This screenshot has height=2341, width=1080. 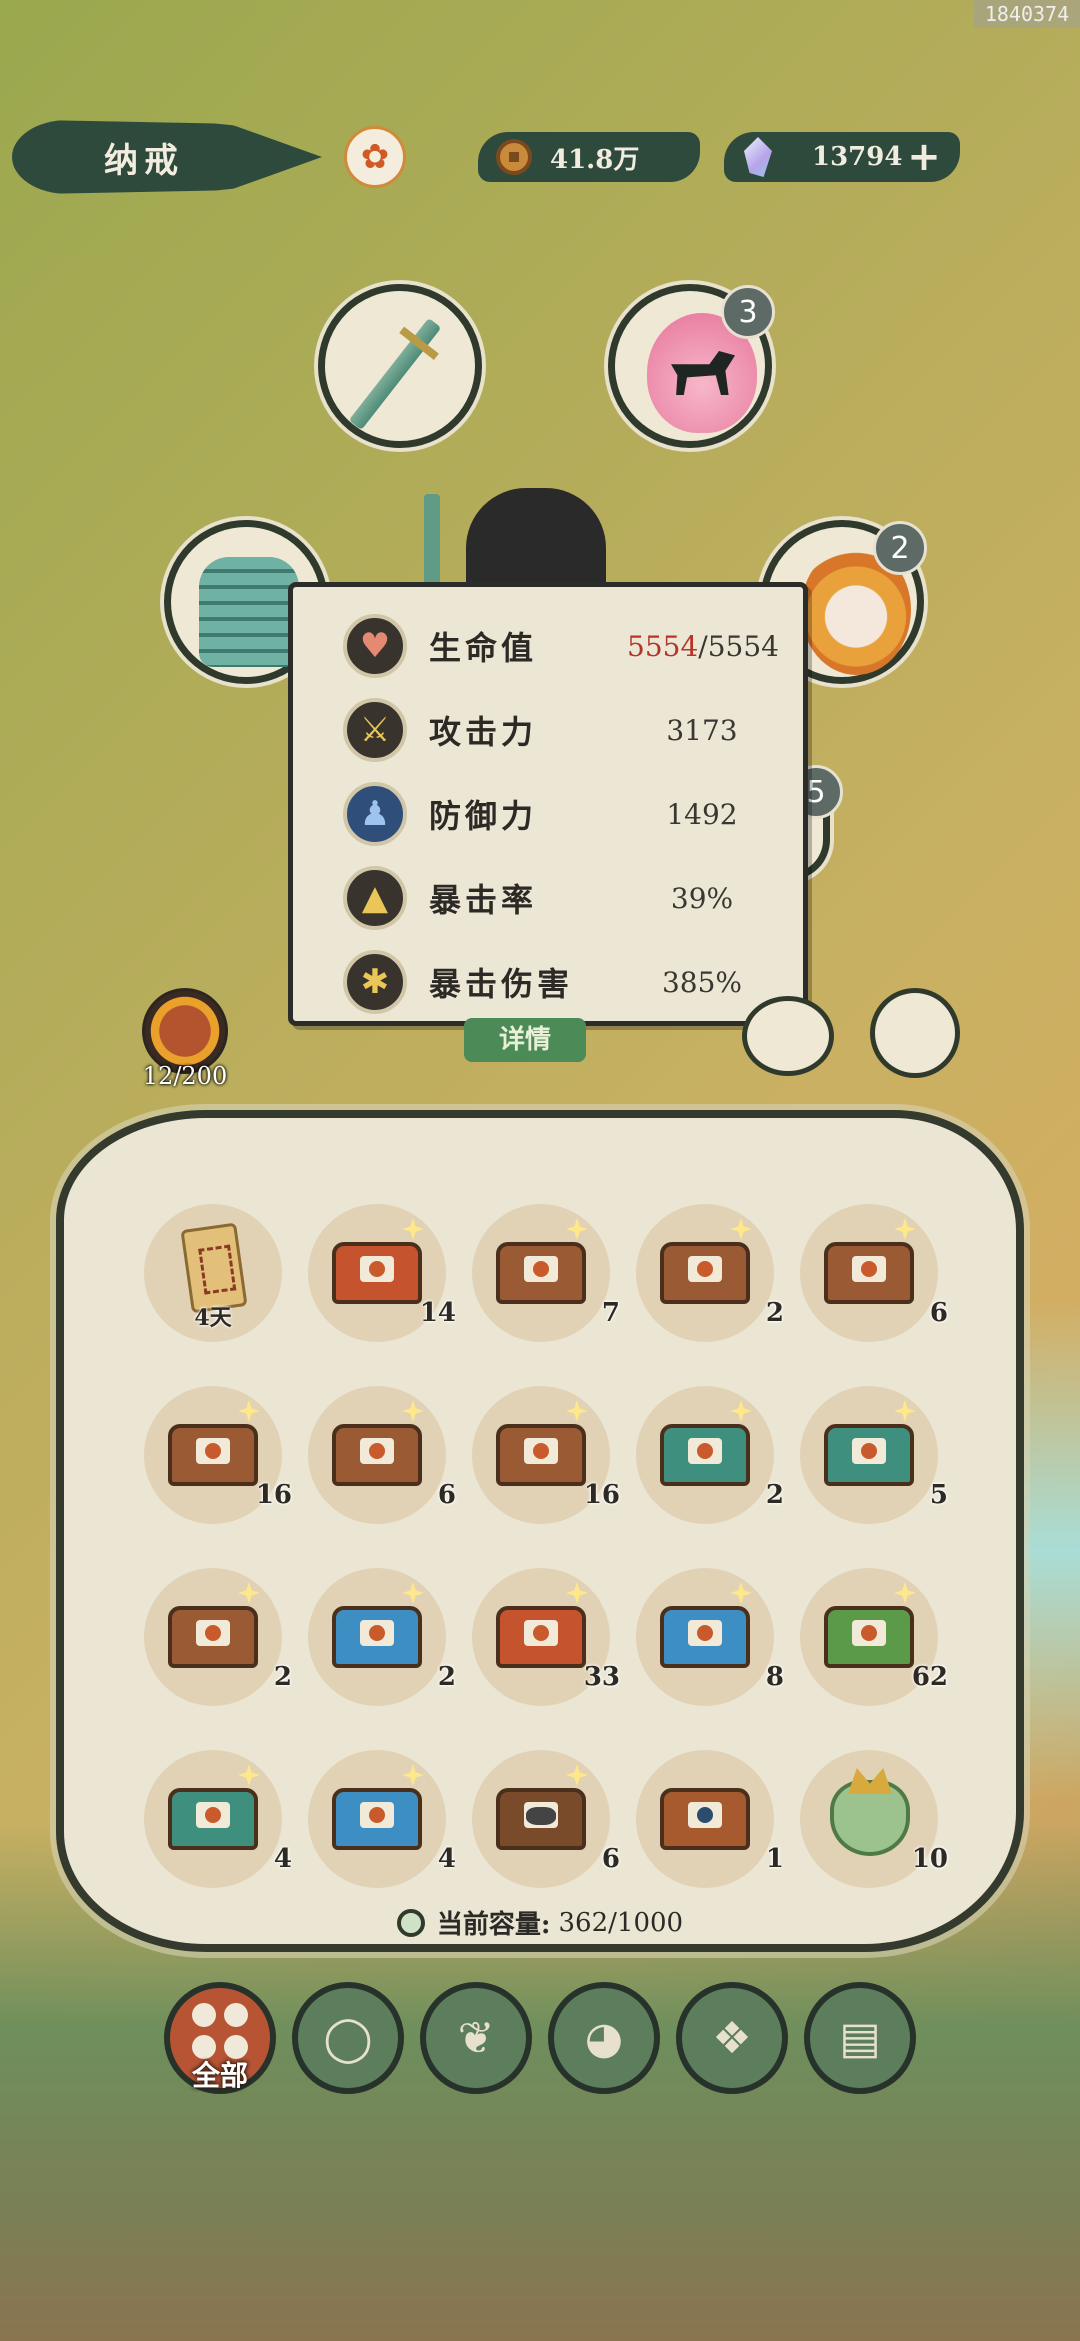 I want to click on coin-icon, so click(x=514, y=157).